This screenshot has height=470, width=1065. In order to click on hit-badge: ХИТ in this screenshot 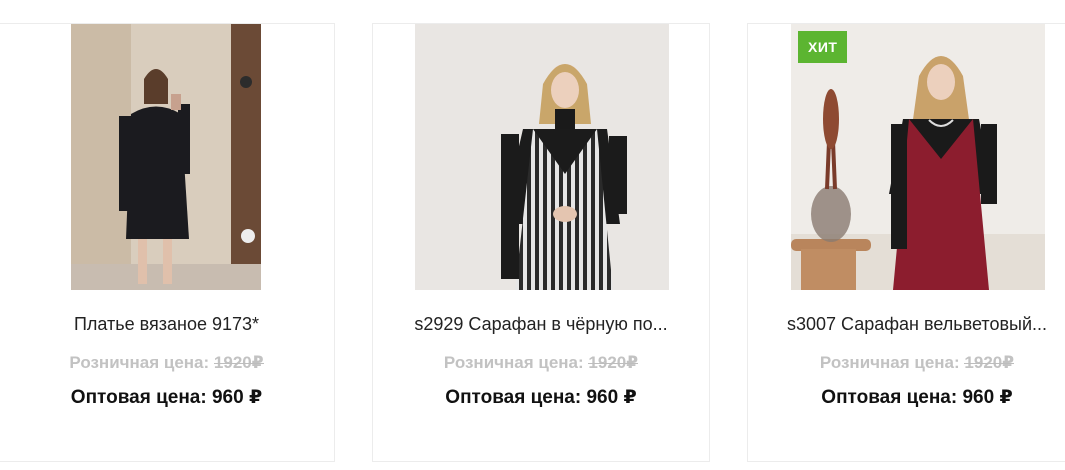, I will do `click(823, 47)`.